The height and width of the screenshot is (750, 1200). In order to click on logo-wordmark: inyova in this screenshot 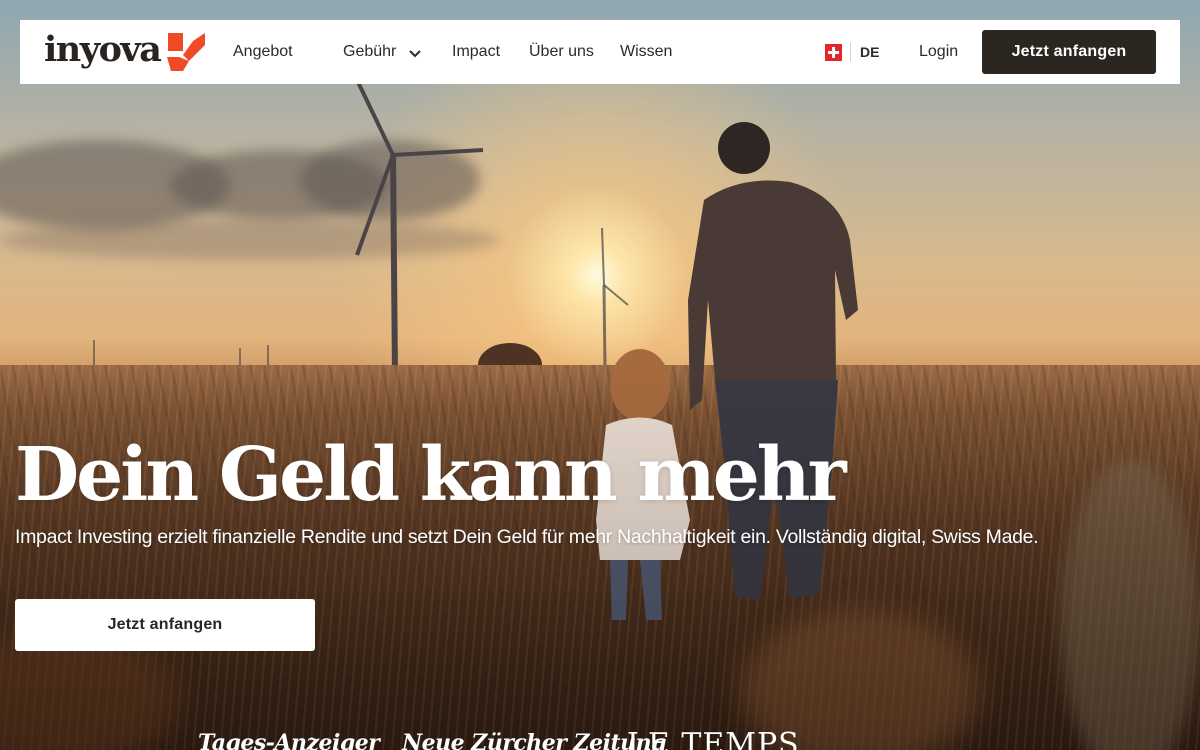, I will do `click(103, 49)`.